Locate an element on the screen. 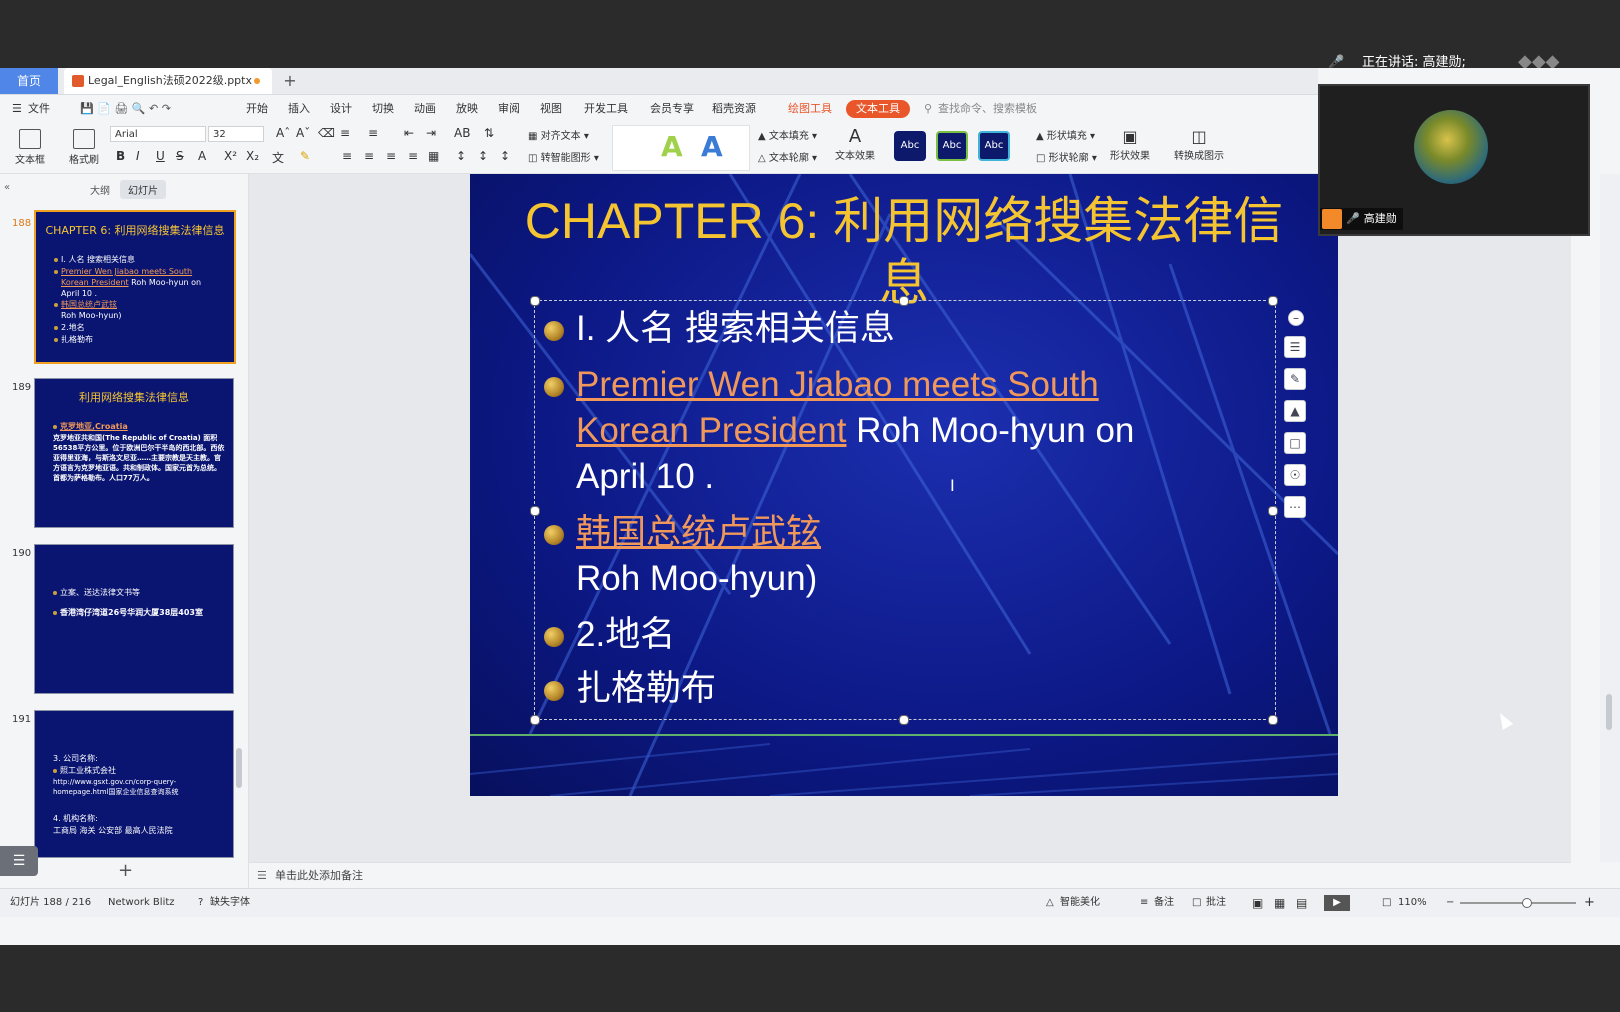 Image resolution: width=1620 pixels, height=1012 pixels. zoom-level: 110% is located at coordinates (1412, 903).